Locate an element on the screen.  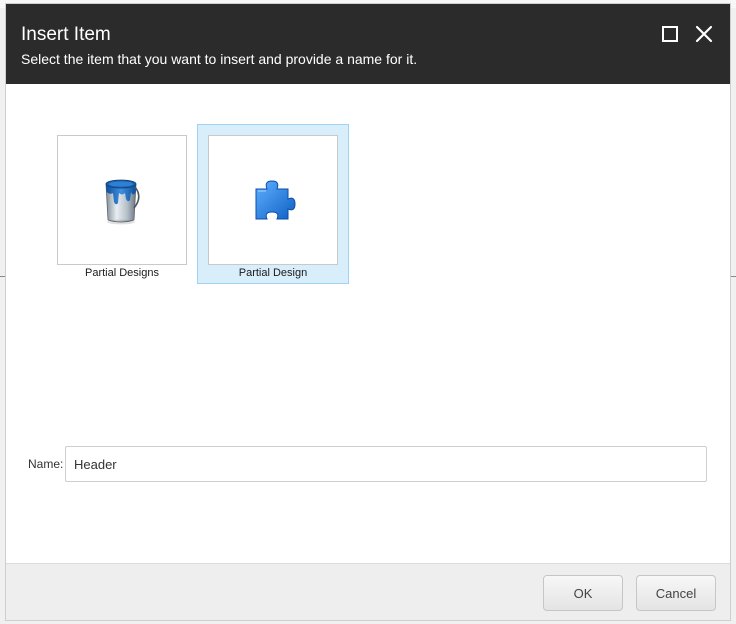
dialog-title: Insert Item is located at coordinates (66, 34).